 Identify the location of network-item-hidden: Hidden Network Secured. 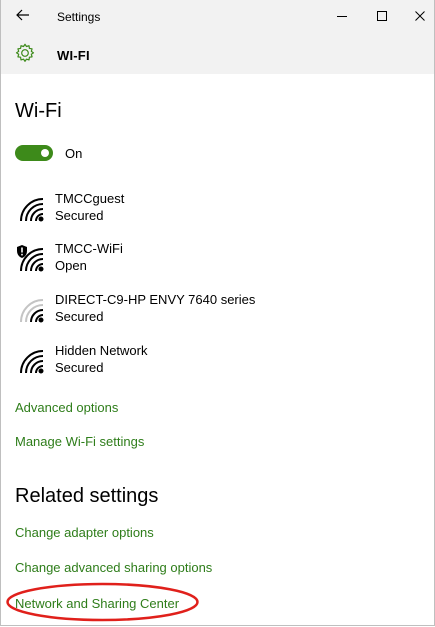
(217, 363).